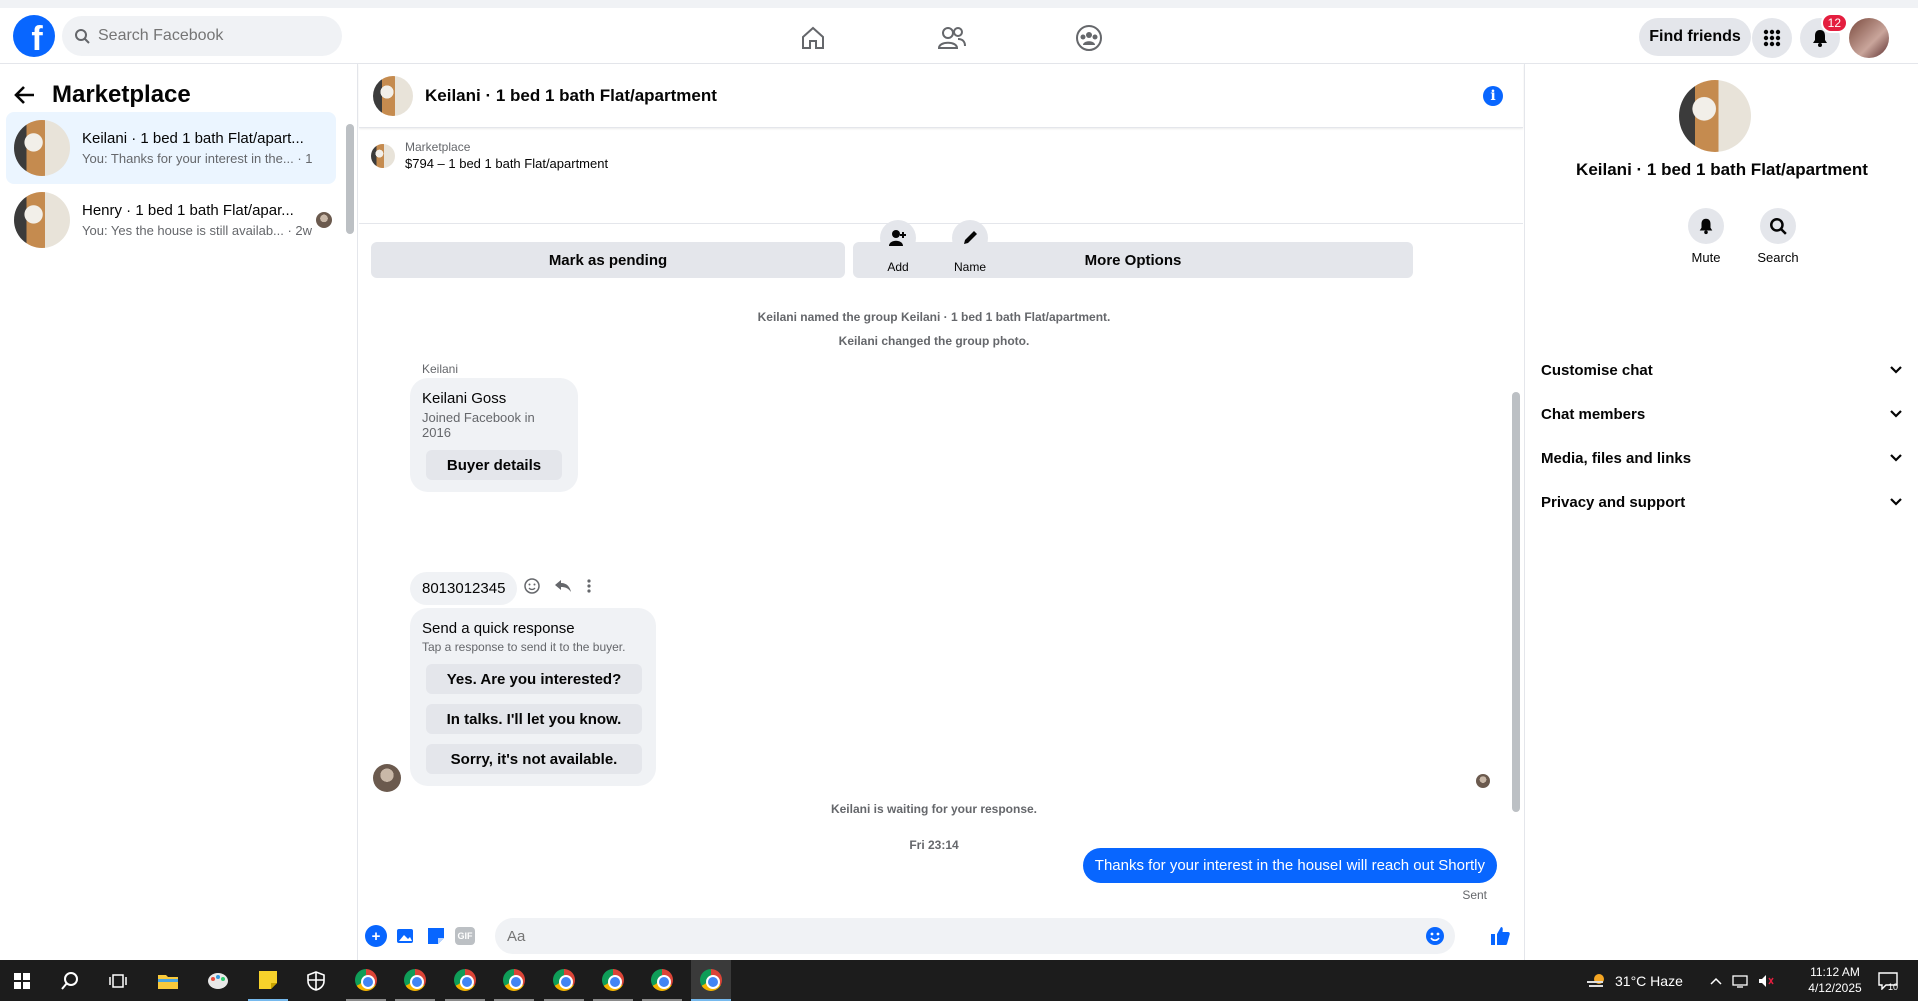 This screenshot has height=1001, width=1918. Describe the element at coordinates (121, 94) in the screenshot. I see `page-title: Marketplace` at that location.